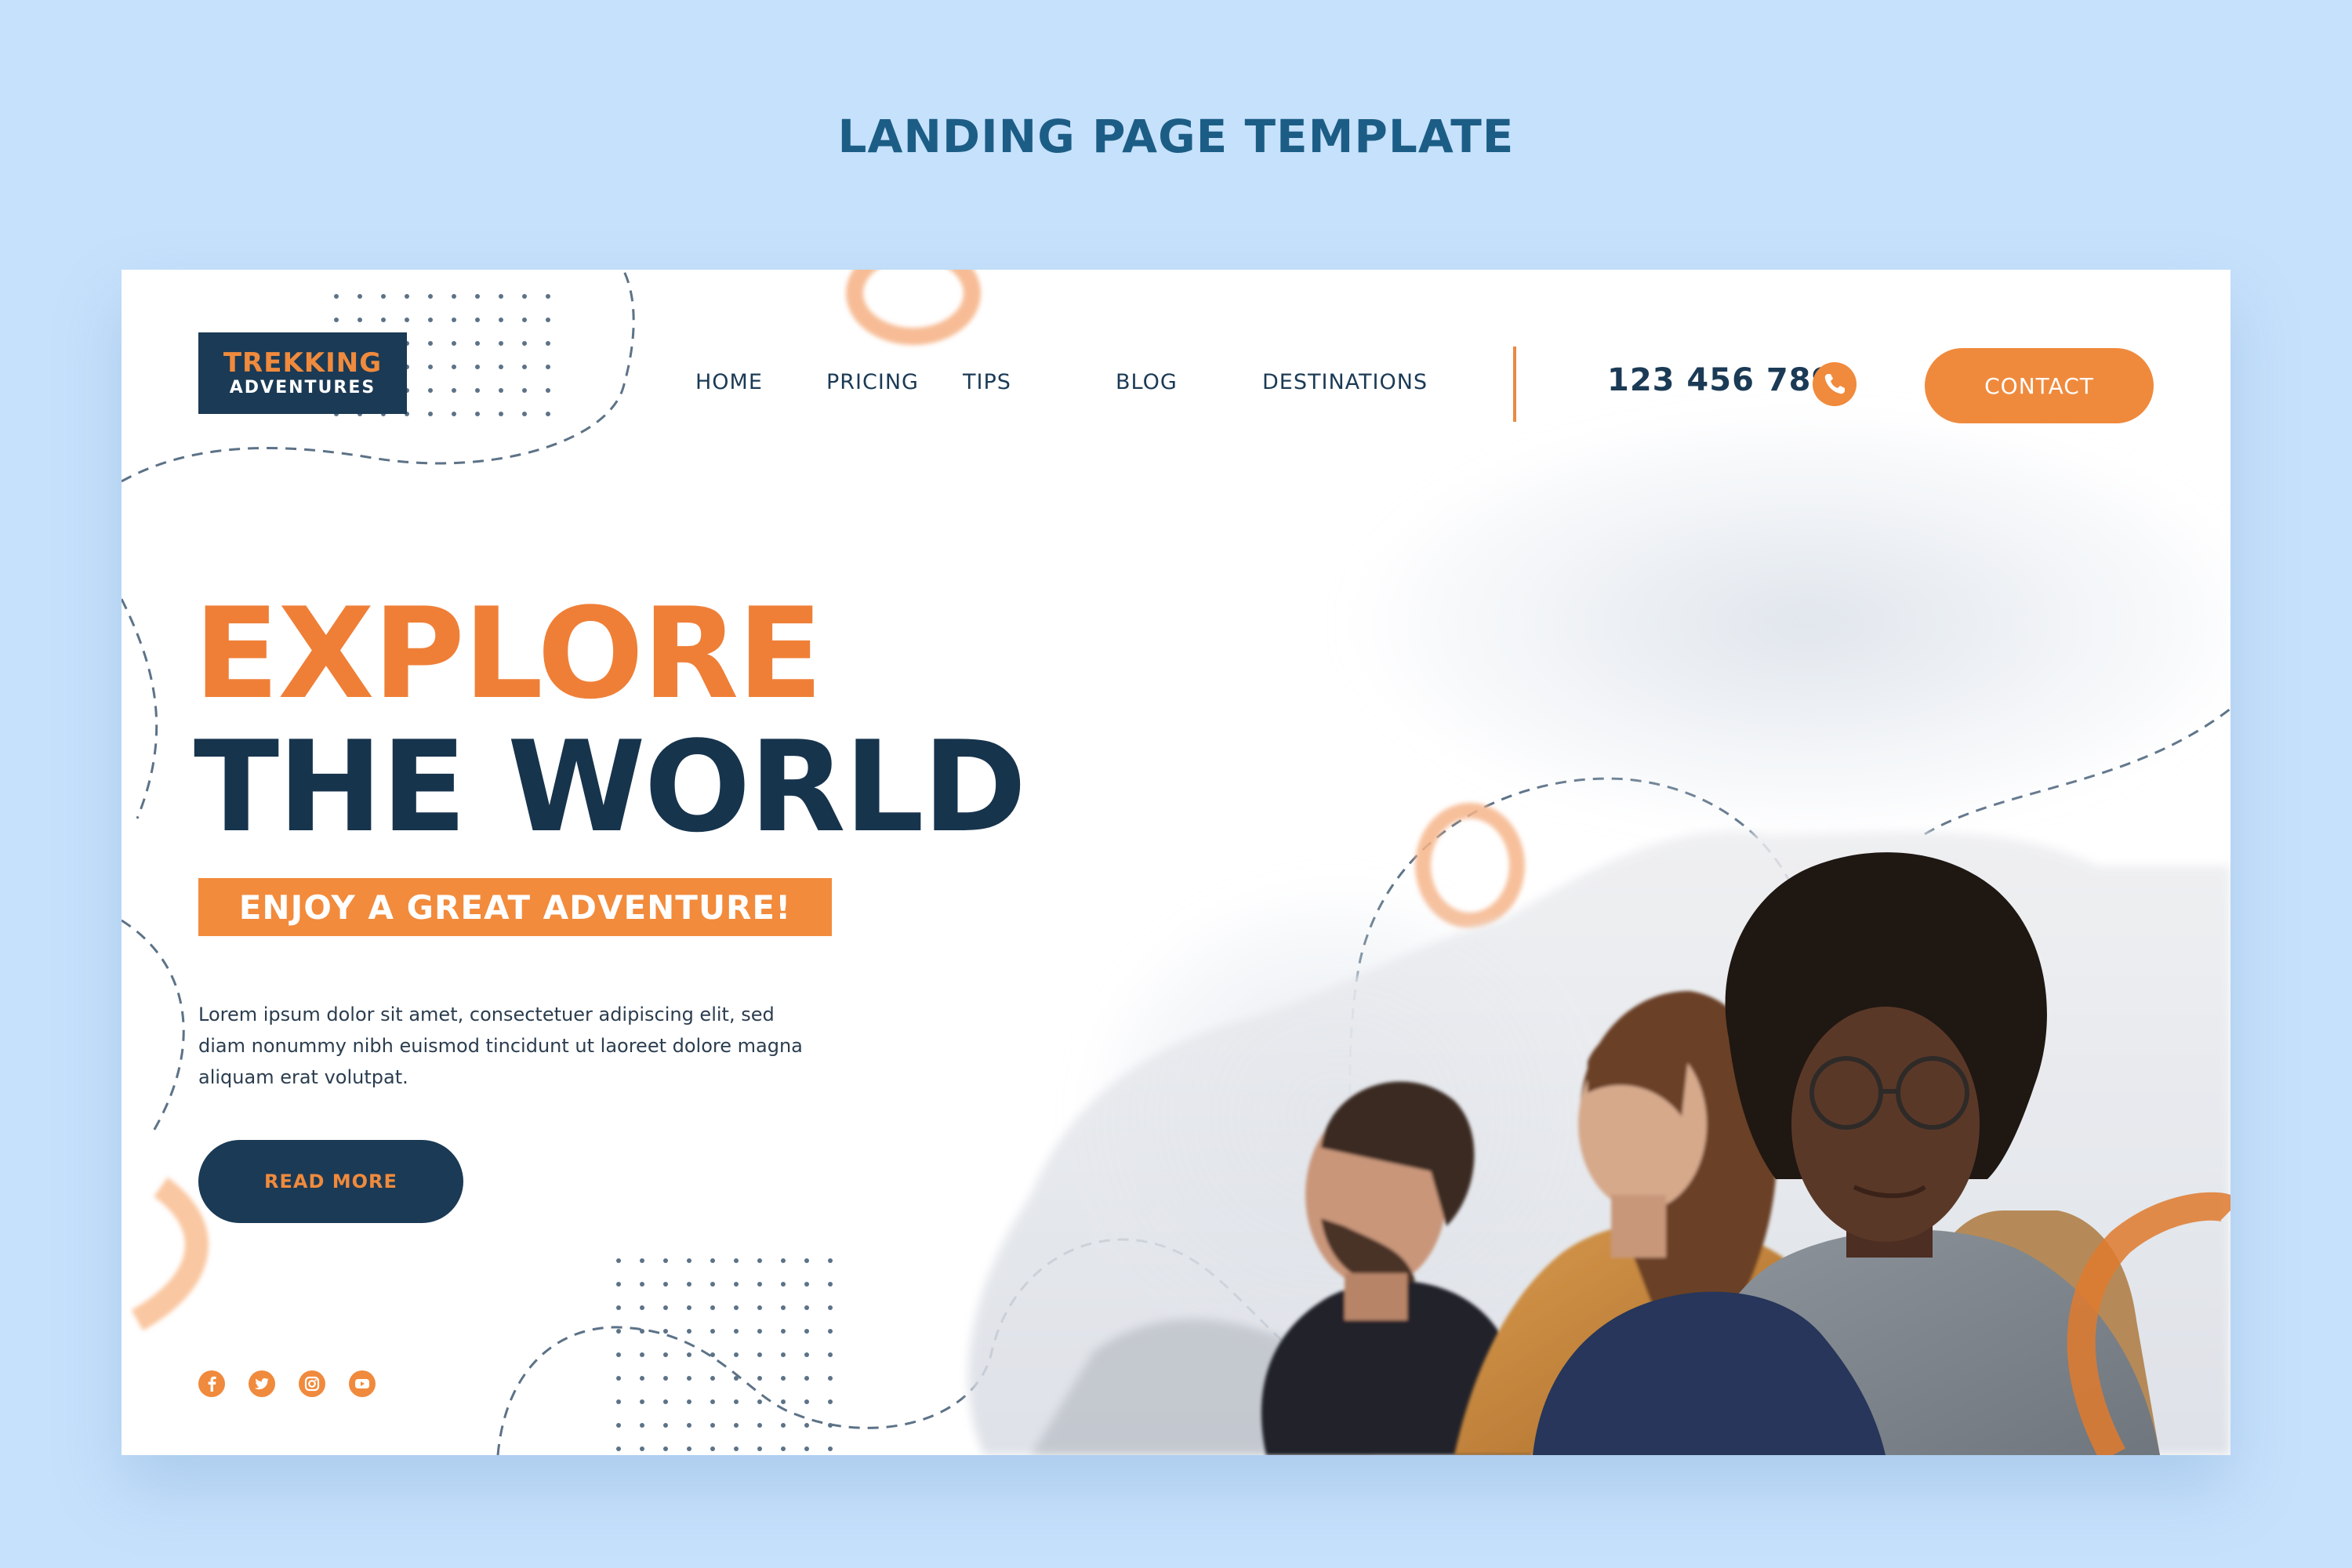 The image size is (2352, 1568). What do you see at coordinates (303, 363) in the screenshot?
I see `brand-title: TREKKING` at bounding box center [303, 363].